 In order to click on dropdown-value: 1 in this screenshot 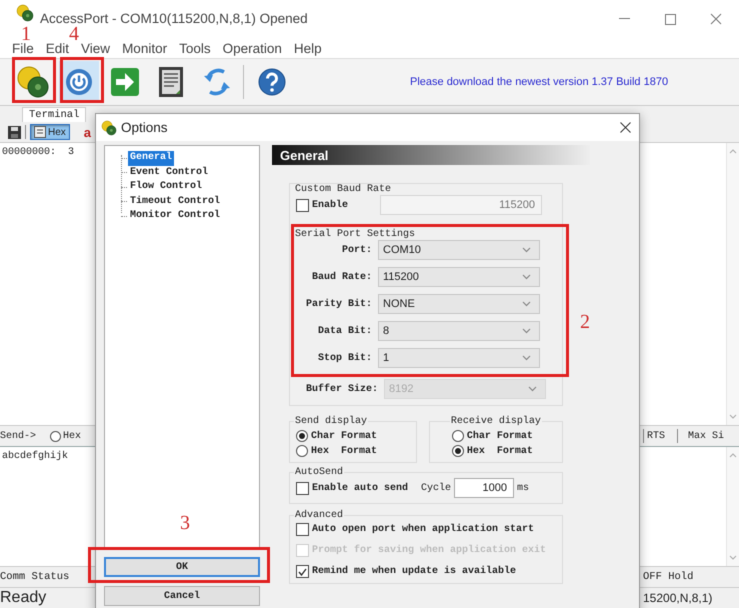, I will do `click(386, 358)`.